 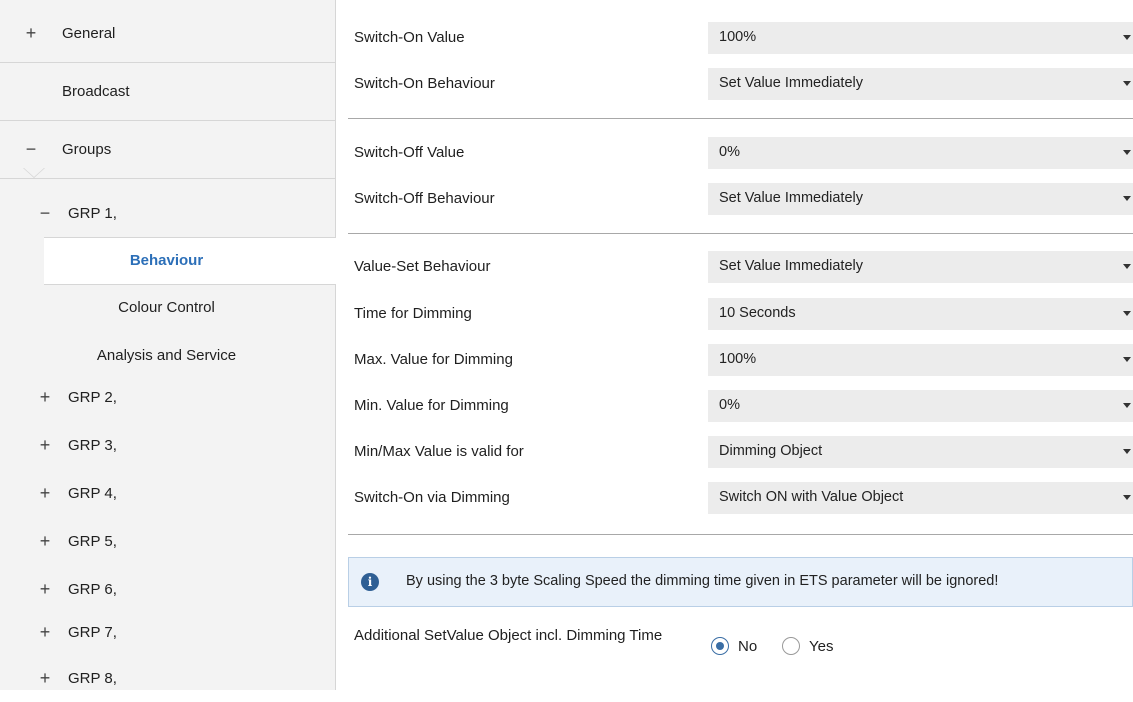 What do you see at coordinates (920, 267) in the screenshot?
I see `value-set-behaviour-dropdown: Set Value Immediately` at bounding box center [920, 267].